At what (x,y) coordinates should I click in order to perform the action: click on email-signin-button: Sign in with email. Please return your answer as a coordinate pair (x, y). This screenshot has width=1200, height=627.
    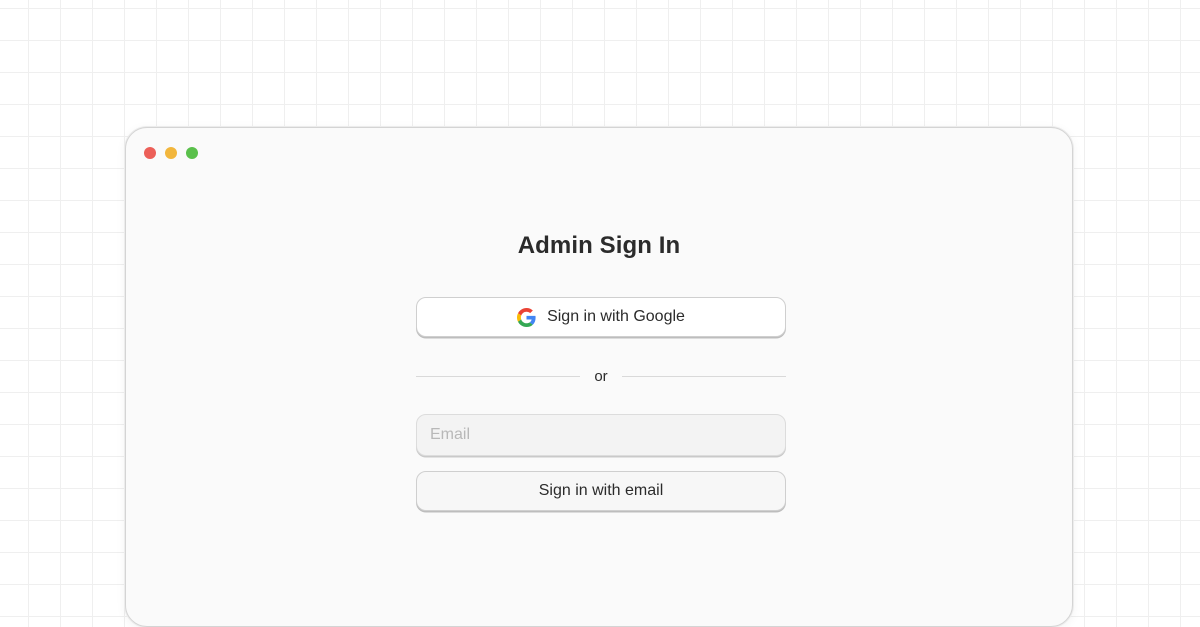
    Looking at the image, I should click on (601, 491).